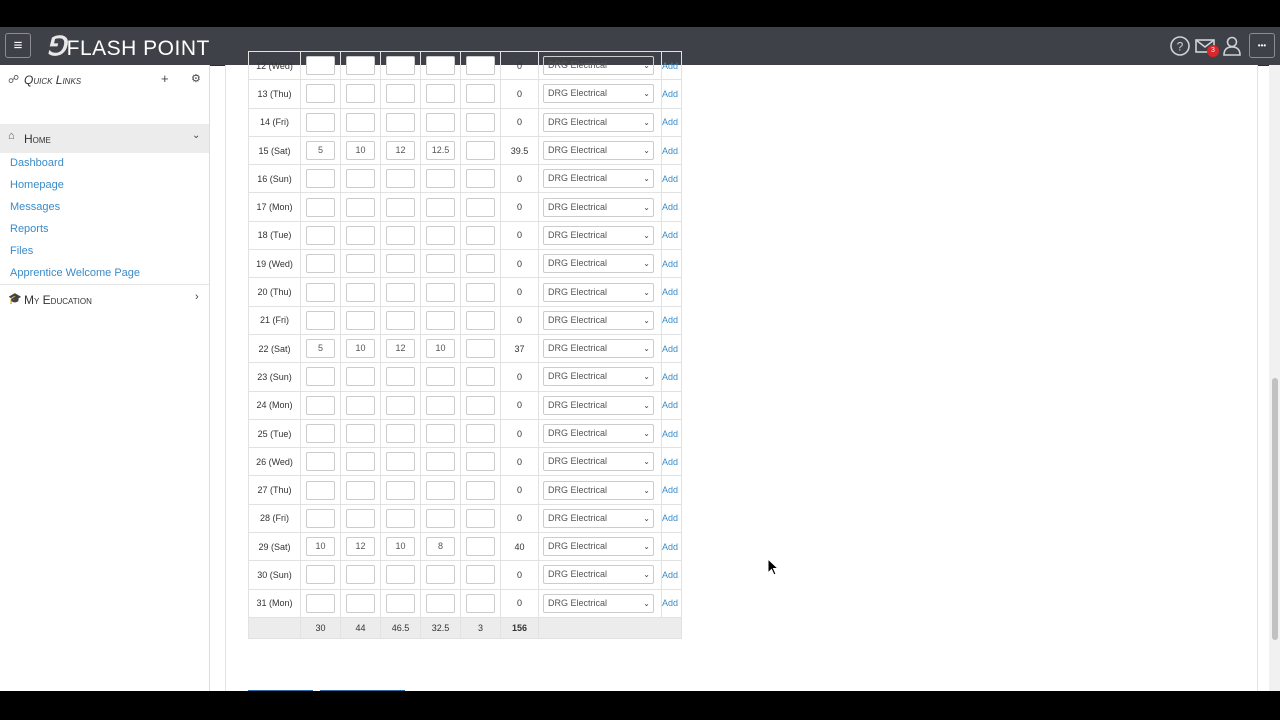 The width and height of the screenshot is (1280, 720). I want to click on hours-input: 12.5, so click(440, 151).